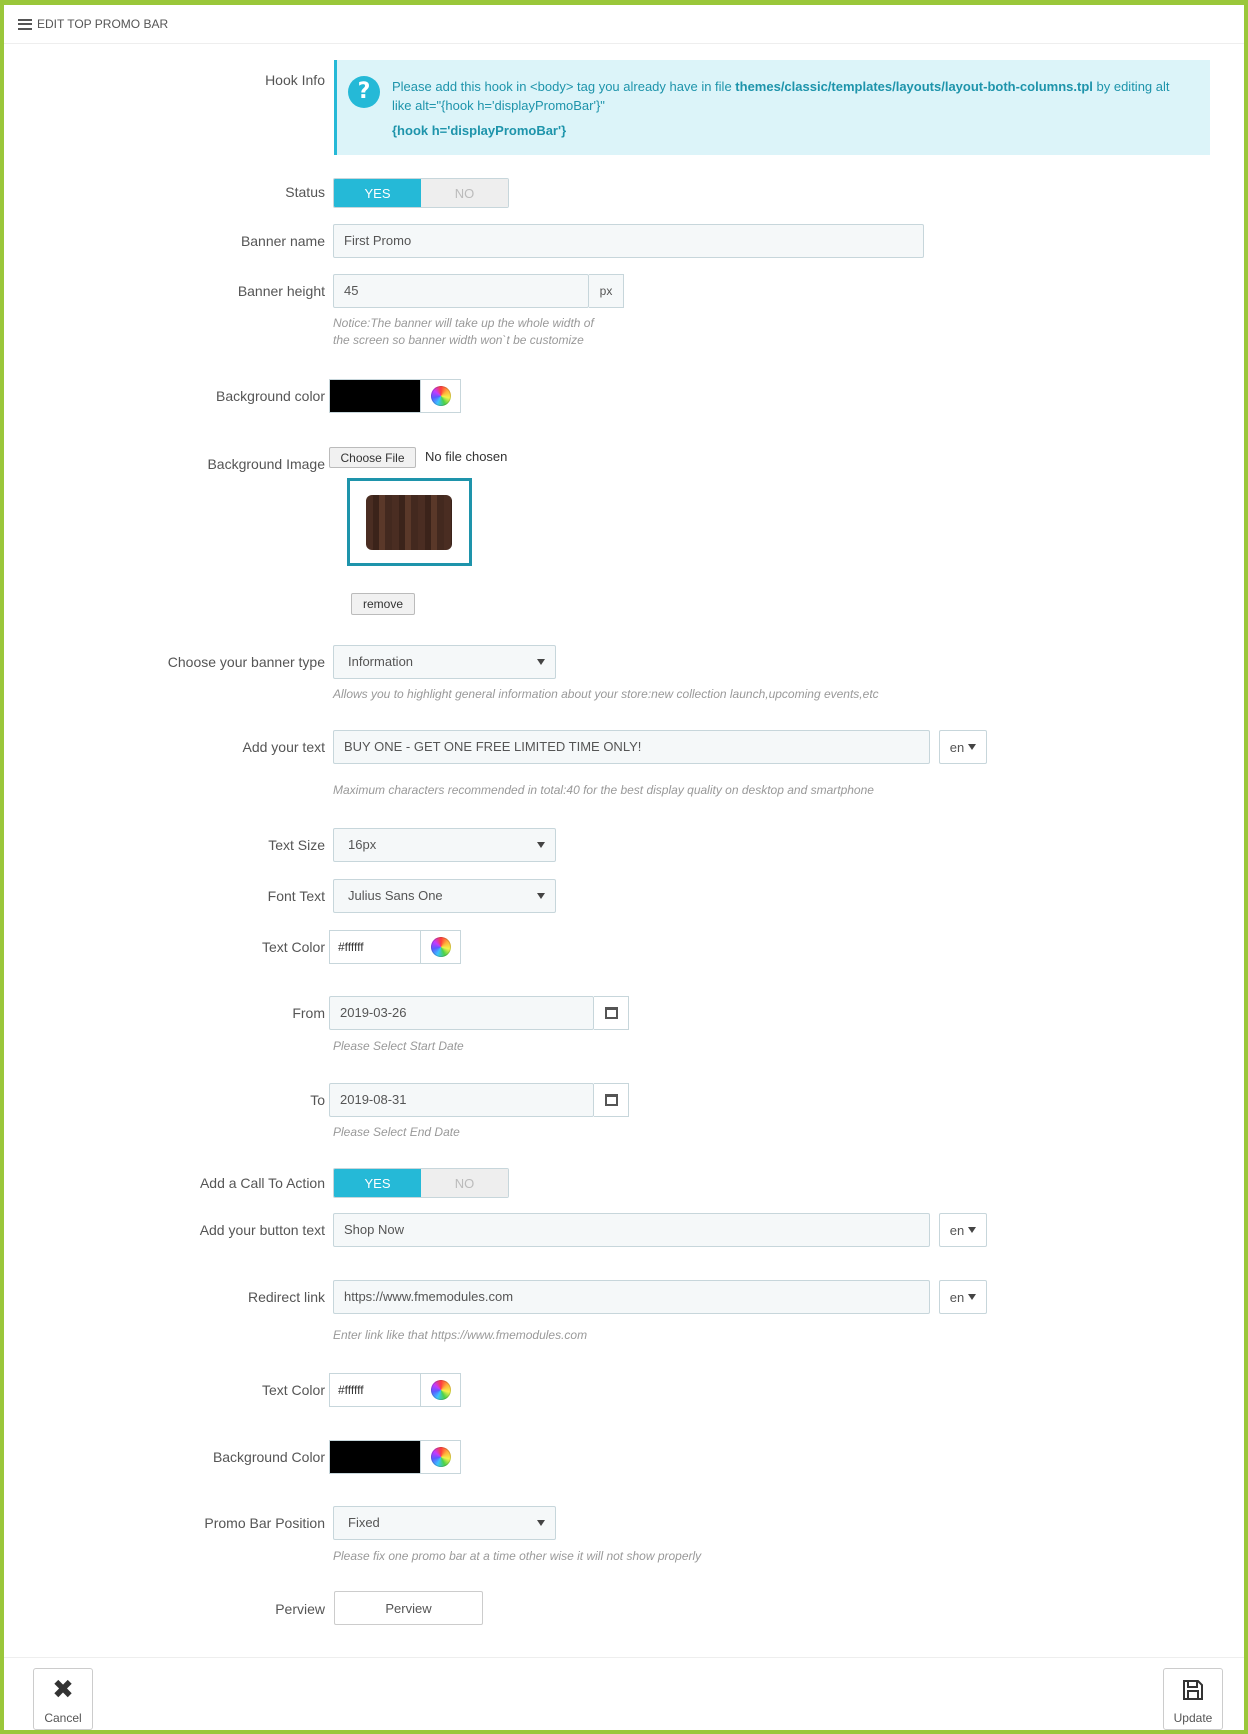 The width and height of the screenshot is (1248, 1734). Describe the element at coordinates (293, 947) in the screenshot. I see `text-color-label: Text Color` at that location.